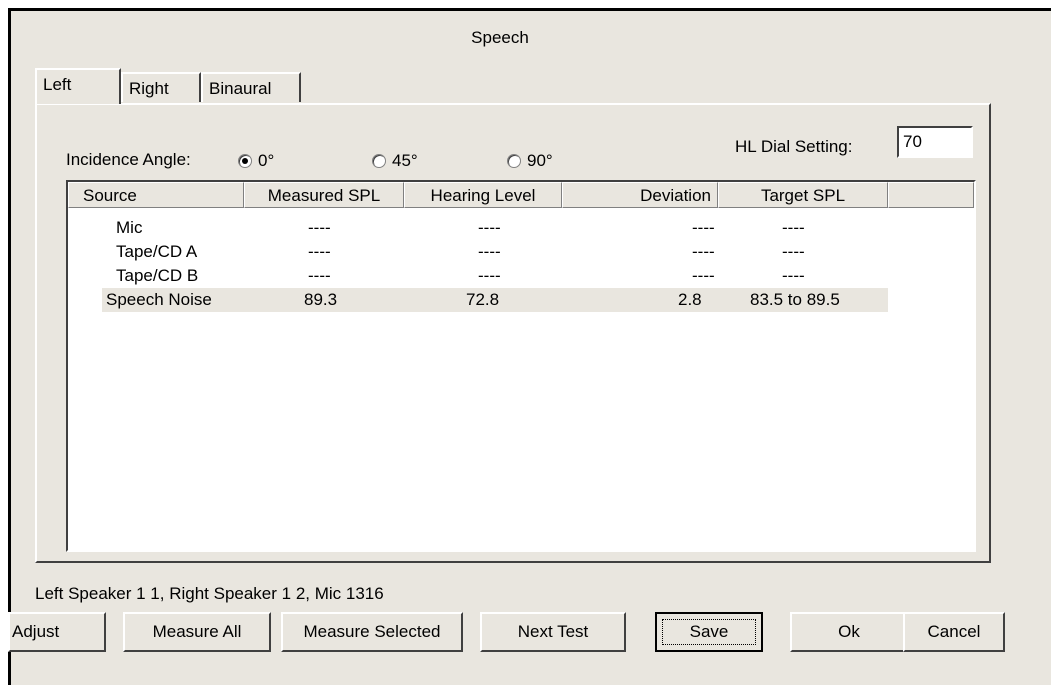 Image resolution: width=1054 pixels, height=687 pixels. Describe the element at coordinates (197, 632) in the screenshot. I see `measure-all-button: Measure All` at that location.